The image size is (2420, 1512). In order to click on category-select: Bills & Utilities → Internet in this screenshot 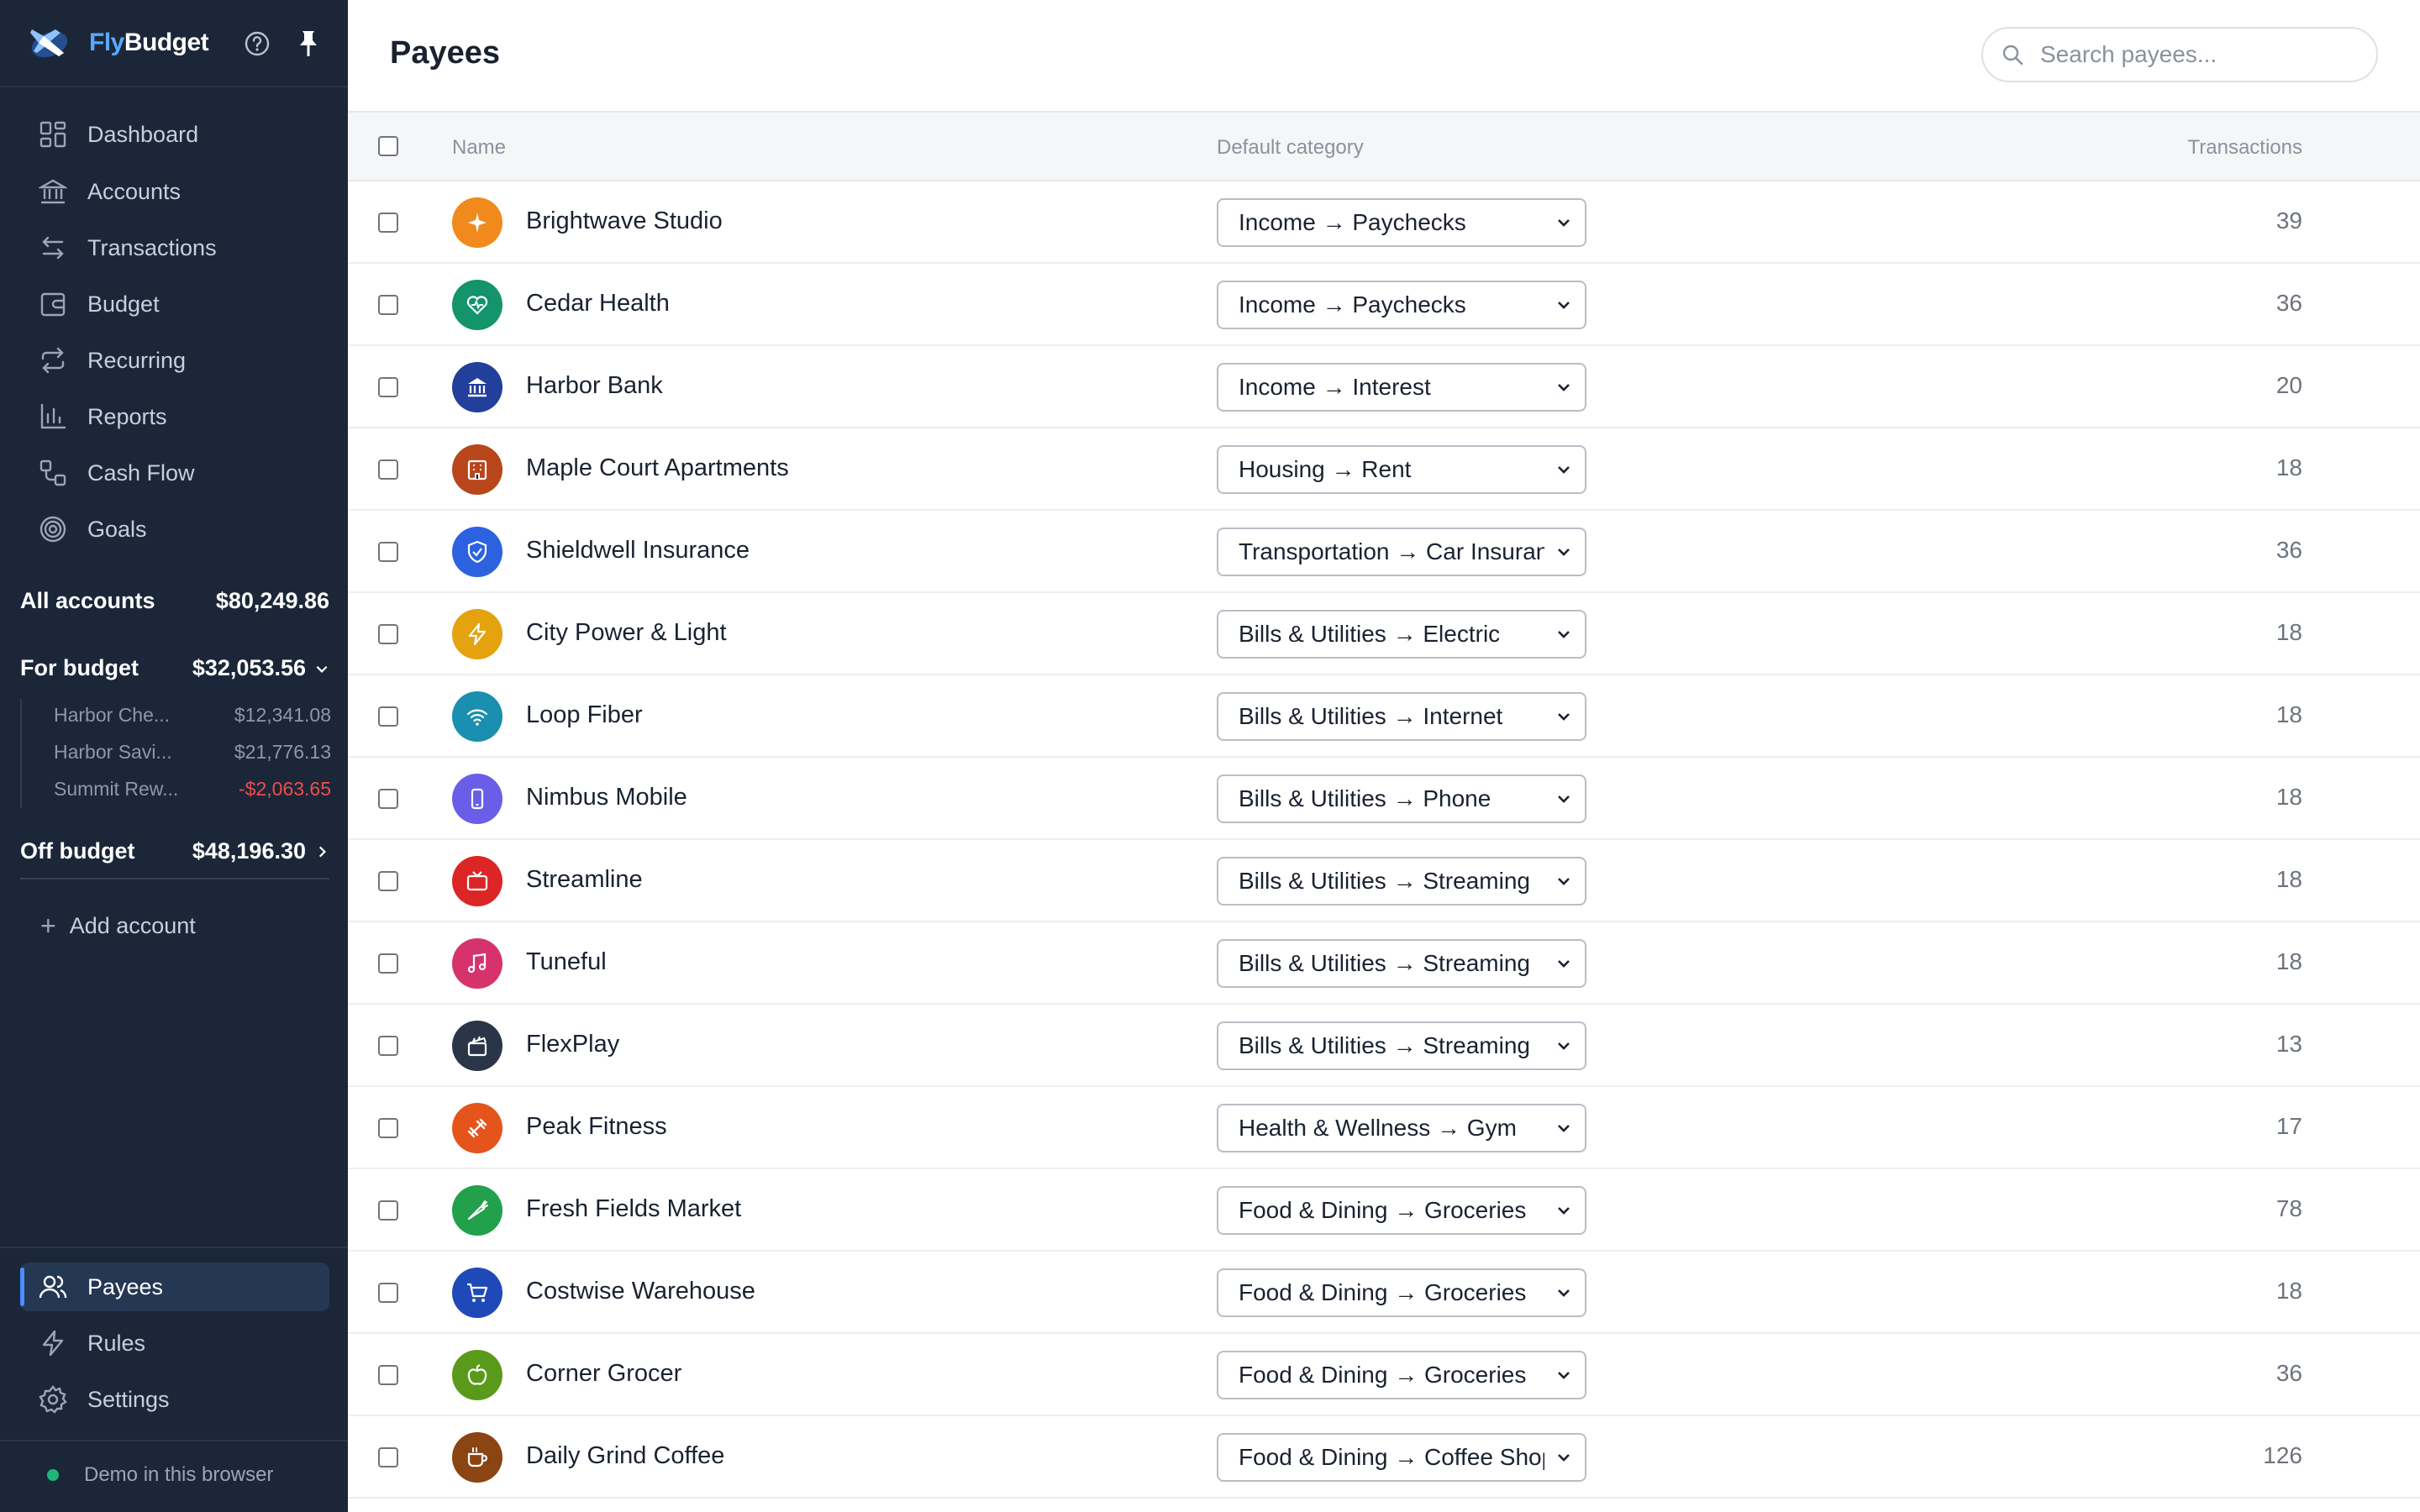, I will do `click(1402, 716)`.